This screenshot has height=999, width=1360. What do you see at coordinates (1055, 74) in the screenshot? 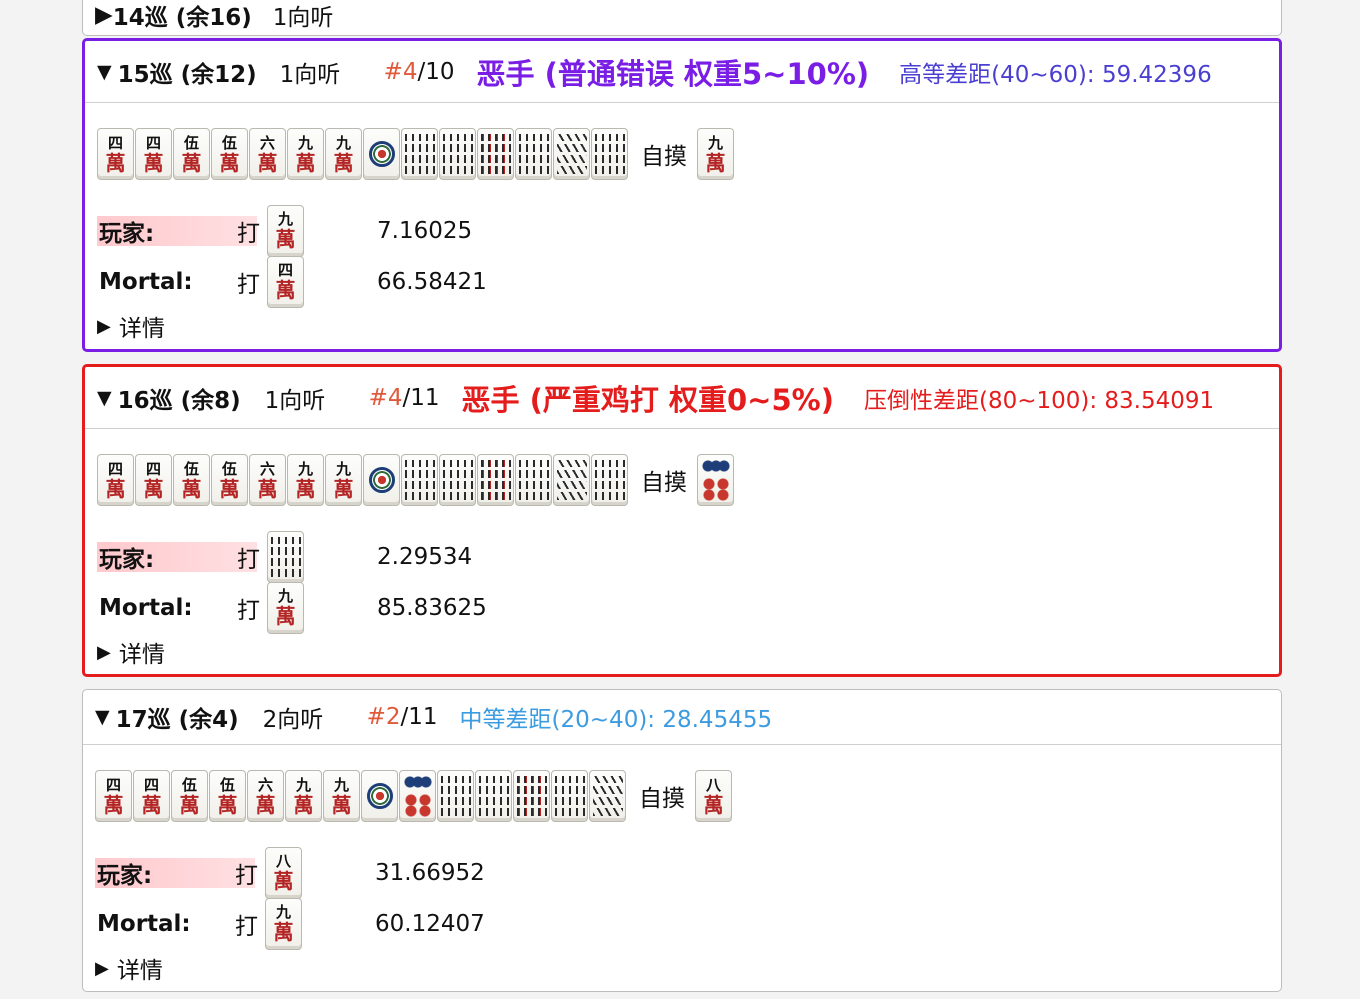
I see `gap-label: 高等差距(40~60): 59.42396` at bounding box center [1055, 74].